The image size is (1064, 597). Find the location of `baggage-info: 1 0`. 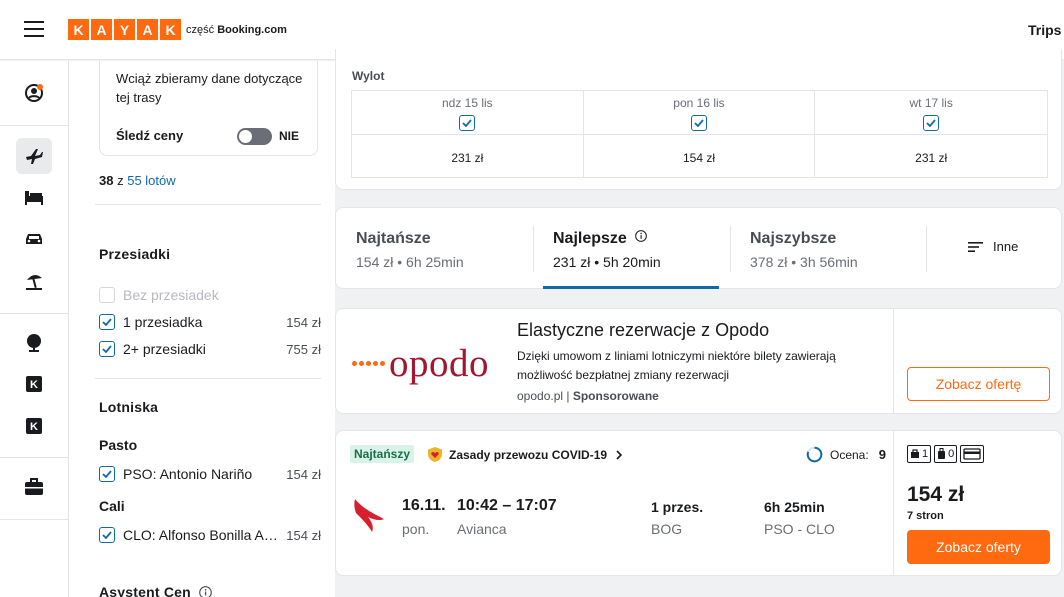

baggage-info: 1 0 is located at coordinates (947, 454).